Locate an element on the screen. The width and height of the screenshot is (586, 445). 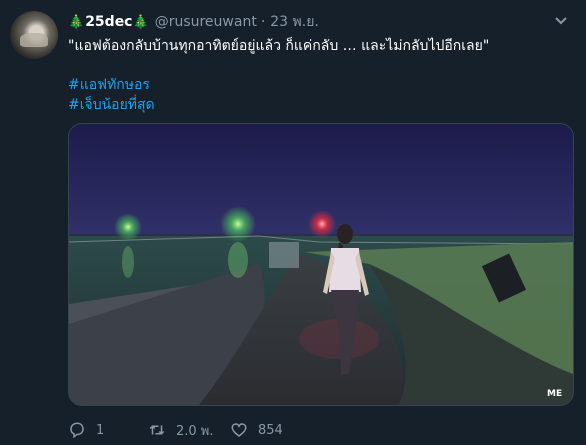
tweet-timestamp: 23 พ.ย. is located at coordinates (294, 22).